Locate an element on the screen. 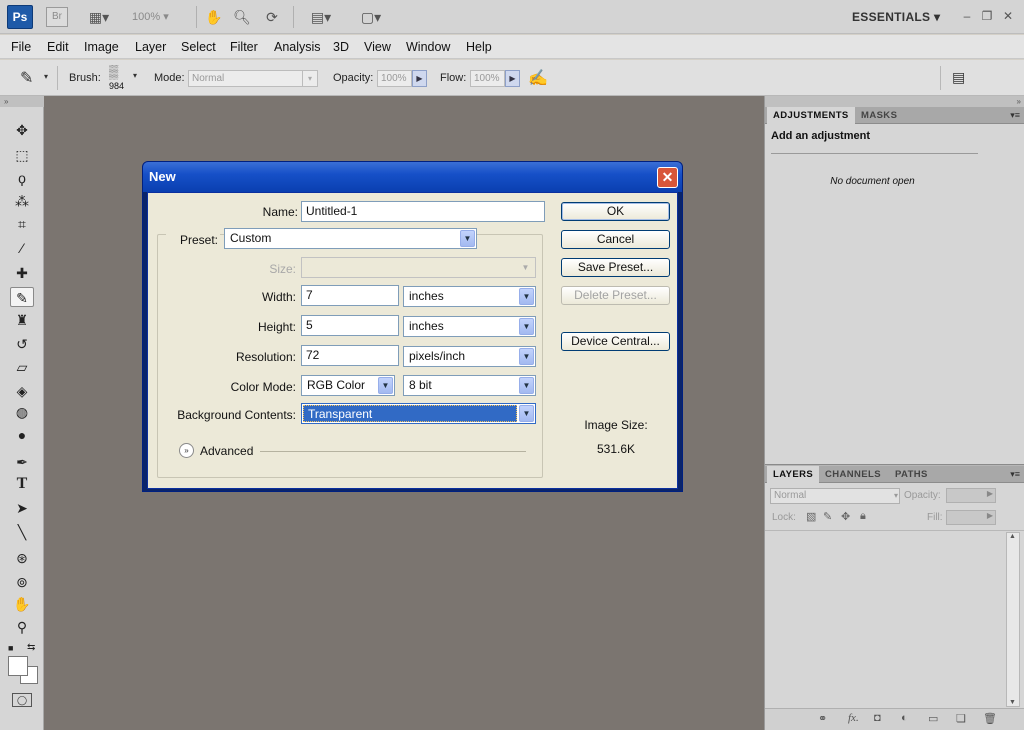 This screenshot has width=1024, height=730. 3d-rotate-tool-icon: ⊛ is located at coordinates (22, 558).